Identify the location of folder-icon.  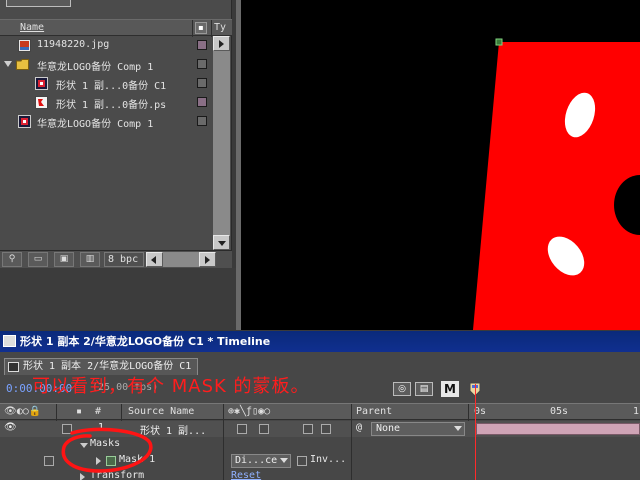
(22, 64).